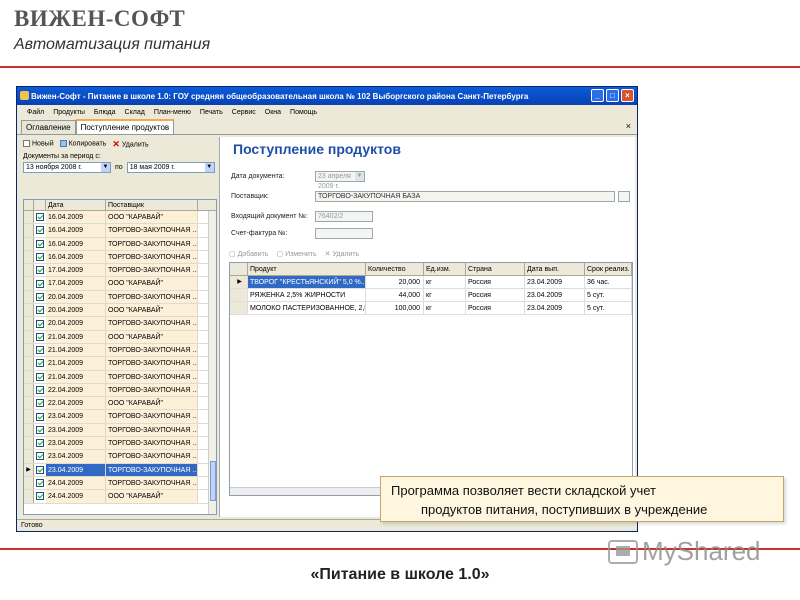  I want to click on menu-products: Продукты, so click(69, 112).